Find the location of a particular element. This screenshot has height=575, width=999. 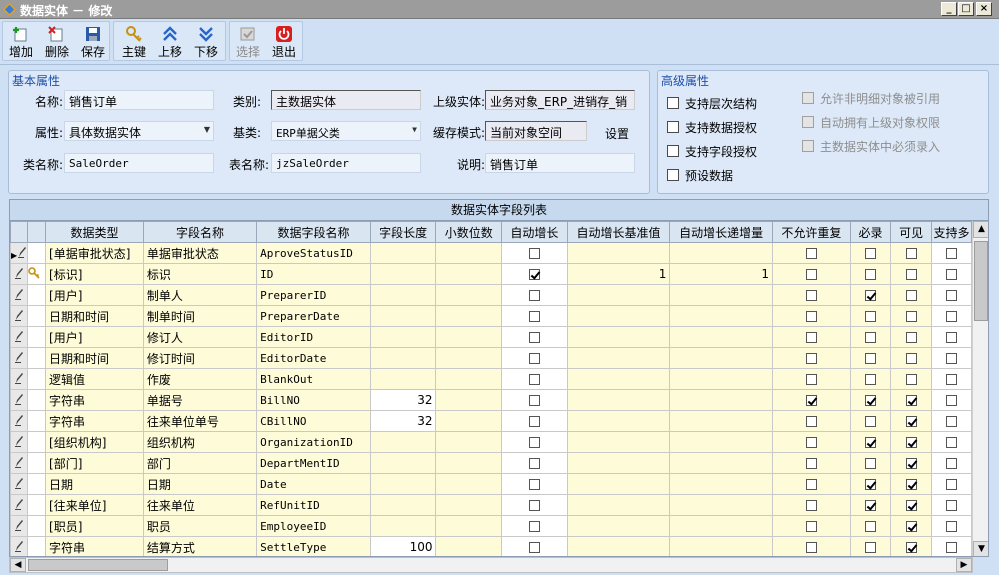

name-field: 销售订单 is located at coordinates (139, 100).